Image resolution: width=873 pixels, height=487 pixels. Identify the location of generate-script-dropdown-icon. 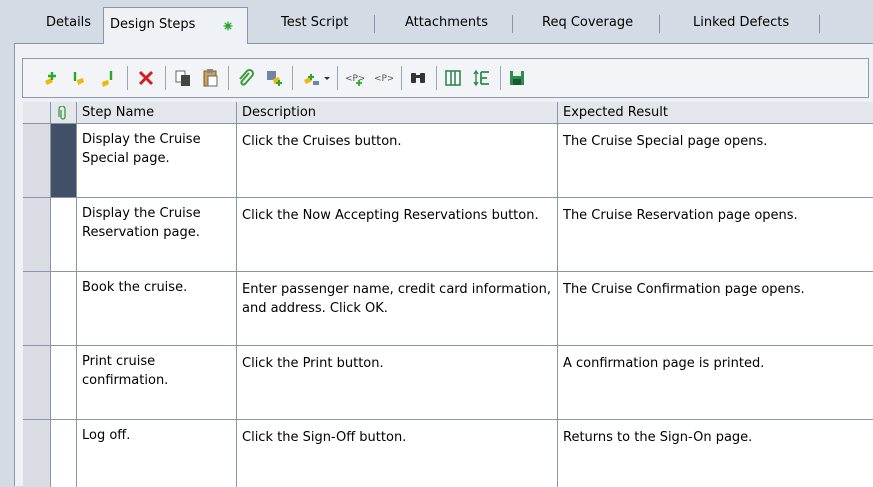
(317, 79).